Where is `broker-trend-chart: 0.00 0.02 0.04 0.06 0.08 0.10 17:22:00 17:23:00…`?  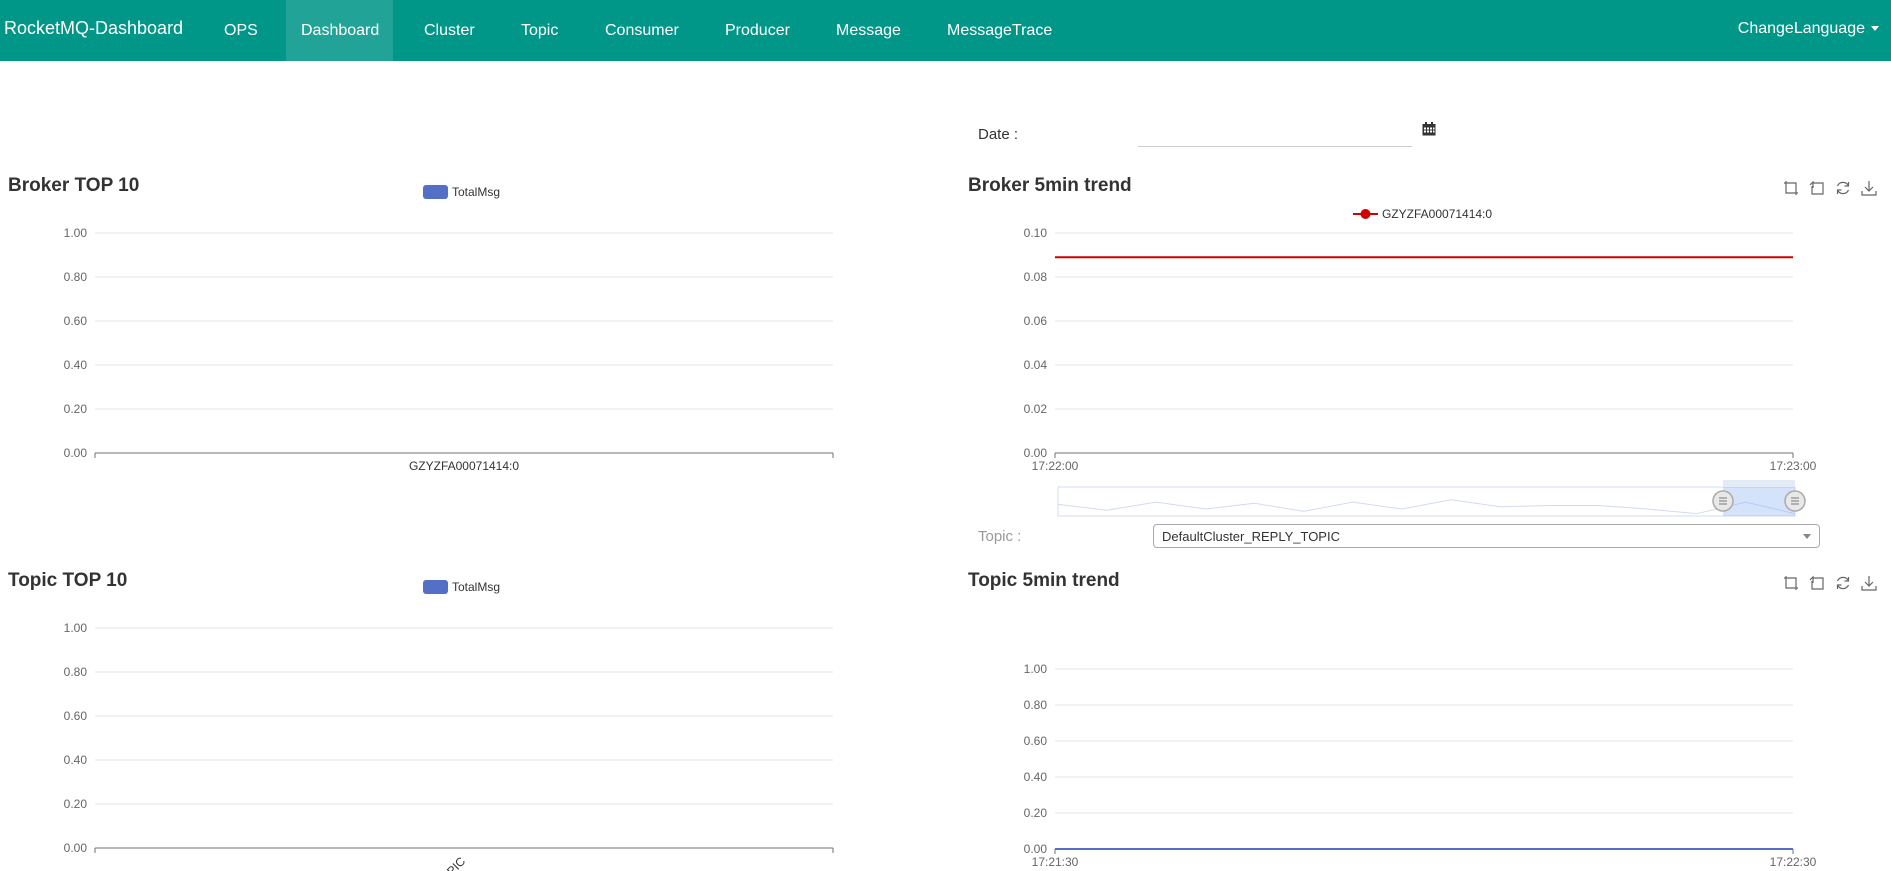
broker-trend-chart: 0.00 0.02 0.04 0.06 0.08 0.10 17:22:00 17:23:00… is located at coordinates (1420, 362).